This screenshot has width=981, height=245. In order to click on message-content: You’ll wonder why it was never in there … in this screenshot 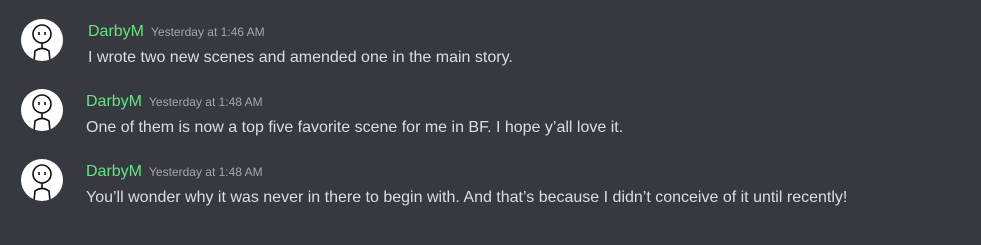, I will do `click(467, 197)`.